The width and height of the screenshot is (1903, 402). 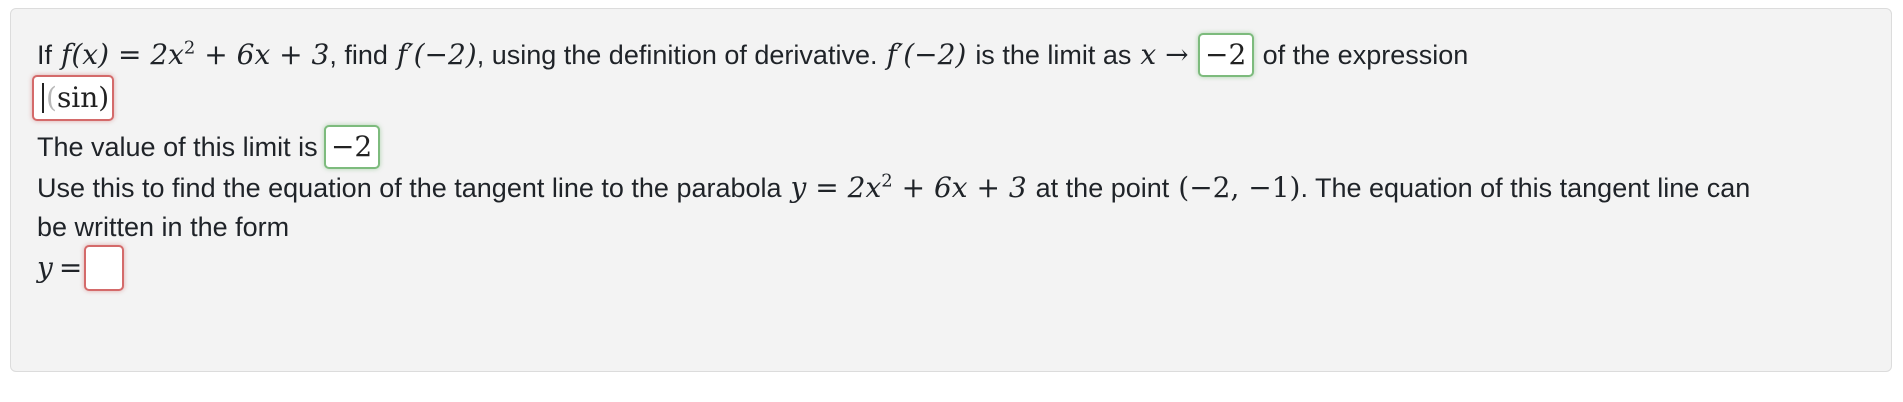 I want to click on limit-point-answer-box: −2, so click(x=1225, y=55).